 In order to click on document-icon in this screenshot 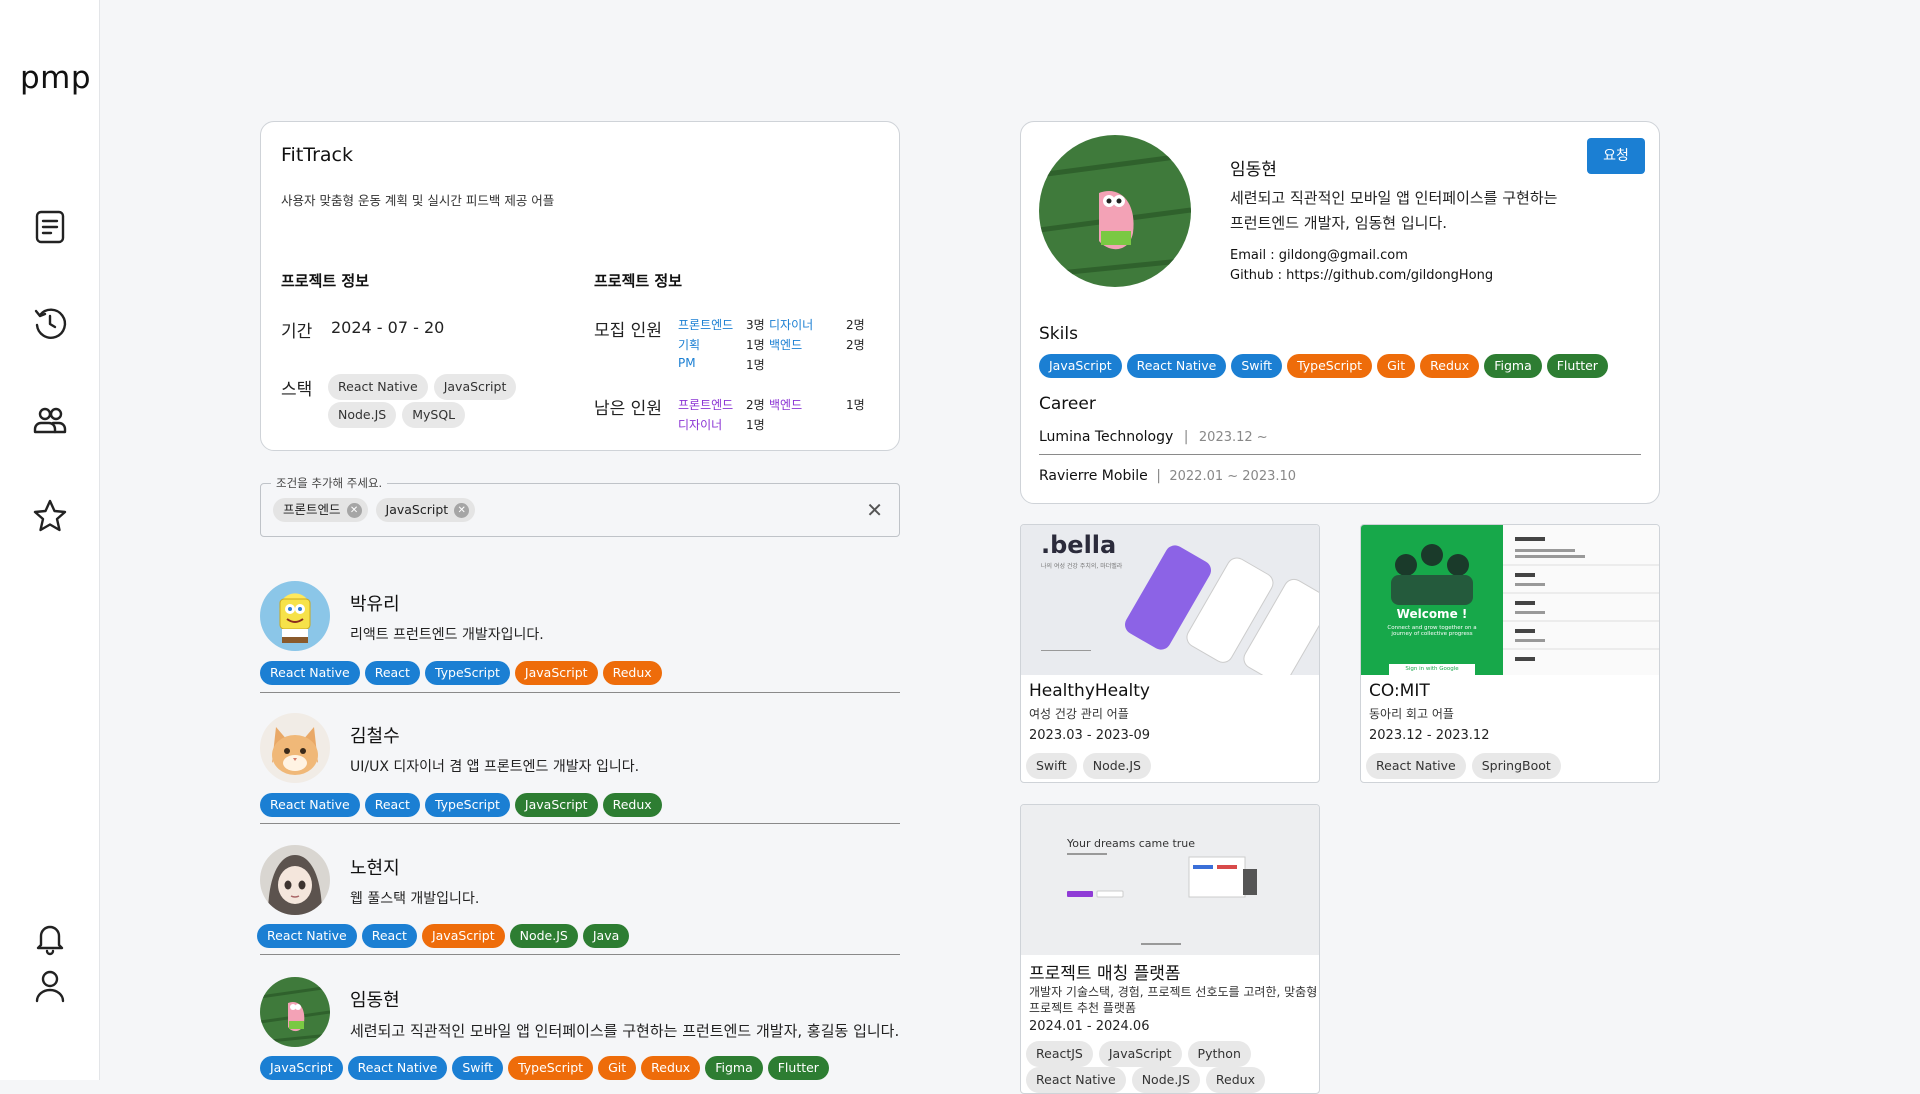, I will do `click(50, 227)`.